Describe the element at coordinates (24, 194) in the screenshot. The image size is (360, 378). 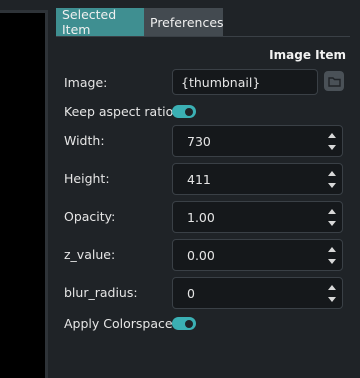
I see `canvas-preview` at that location.